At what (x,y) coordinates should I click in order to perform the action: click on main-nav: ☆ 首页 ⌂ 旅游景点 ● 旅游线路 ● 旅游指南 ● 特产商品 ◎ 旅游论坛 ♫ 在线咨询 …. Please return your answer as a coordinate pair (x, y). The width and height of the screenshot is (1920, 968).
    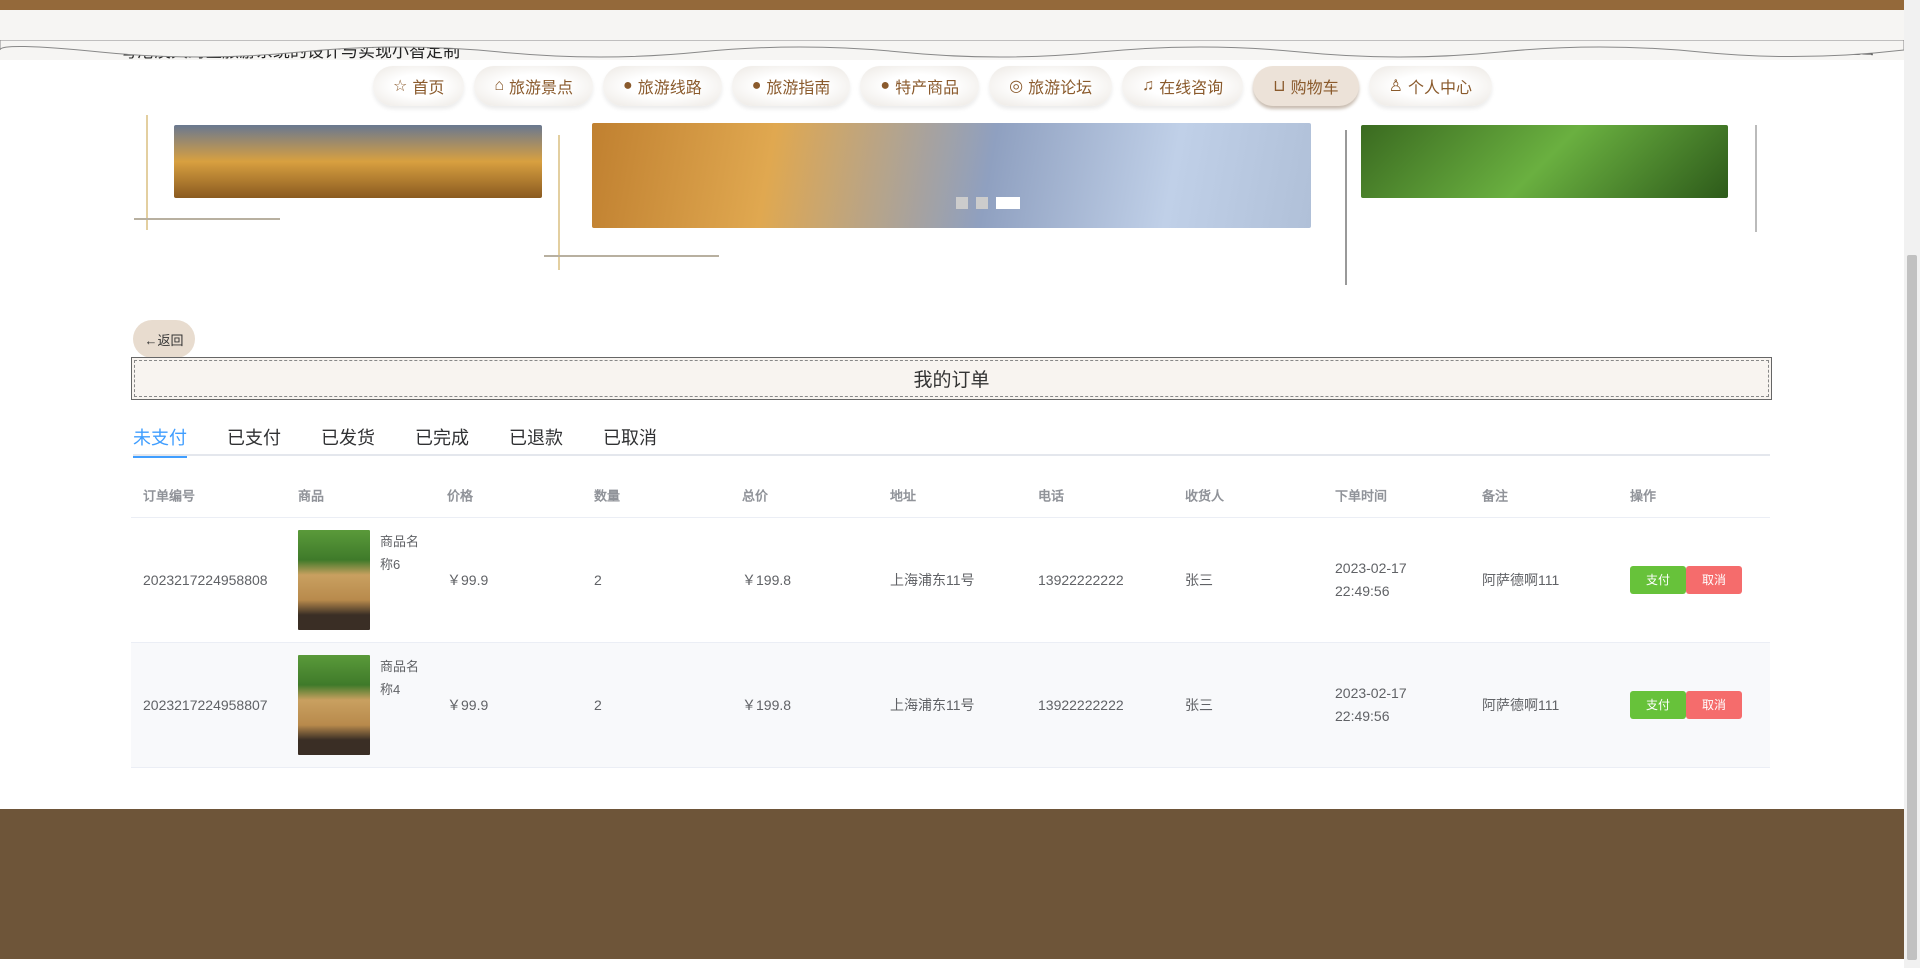
    Looking at the image, I should click on (932, 86).